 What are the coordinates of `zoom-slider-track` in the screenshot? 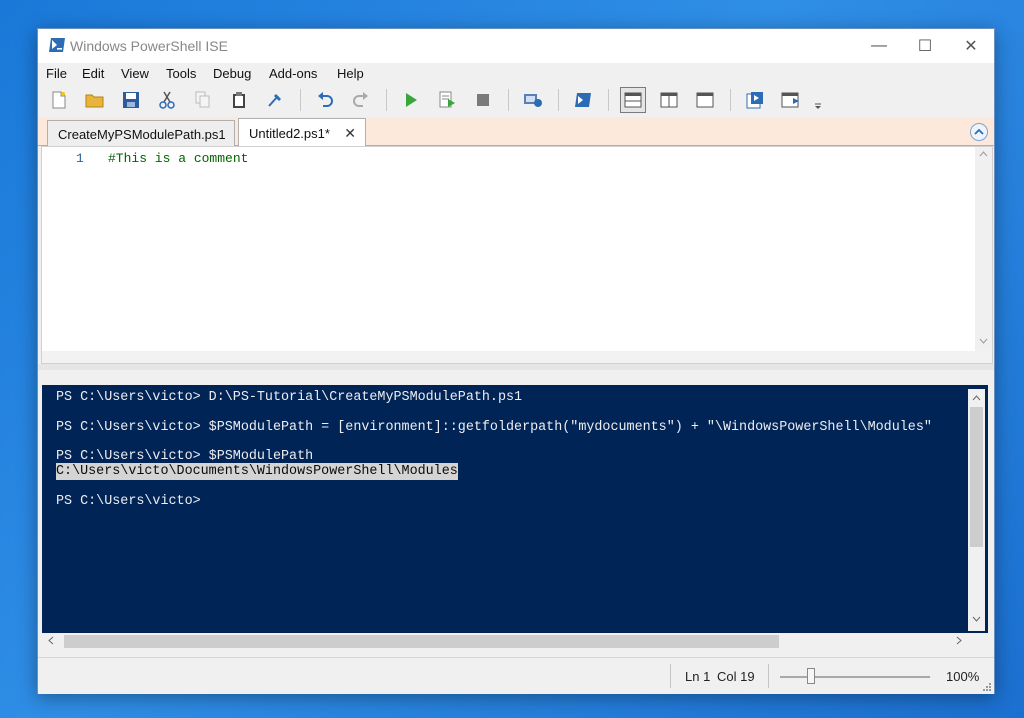 It's located at (855, 677).